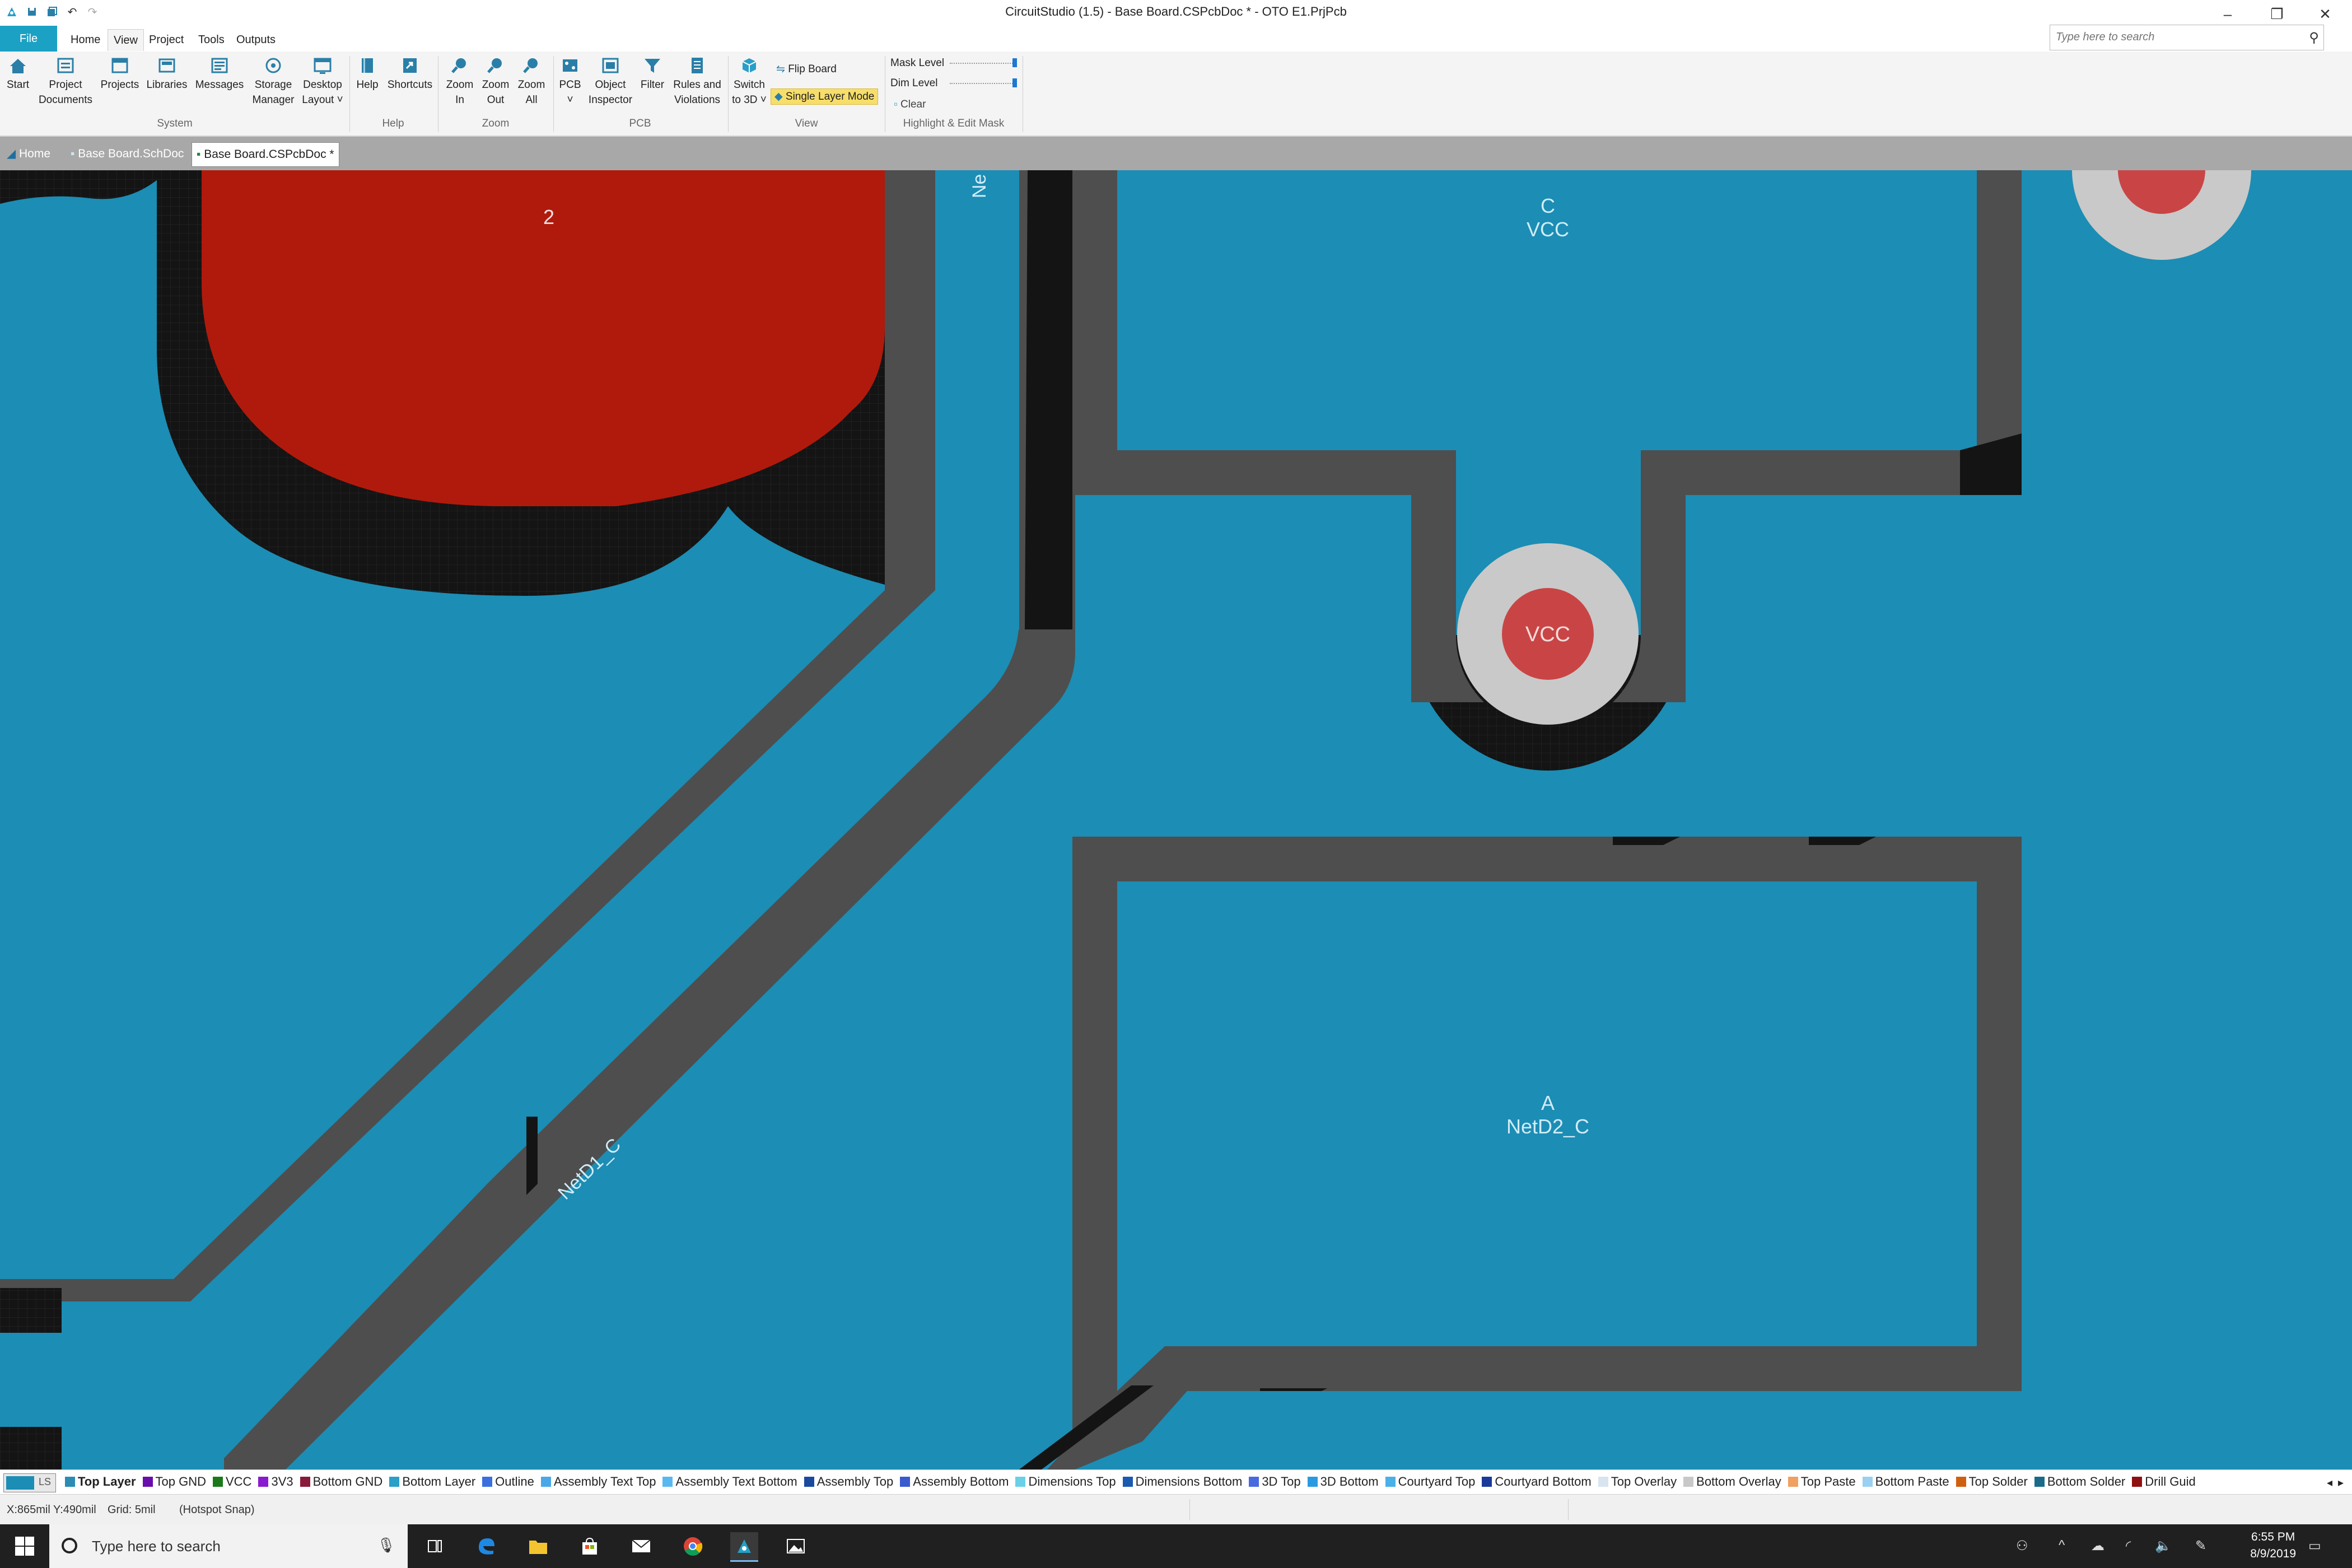 This screenshot has width=2352, height=1568. What do you see at coordinates (166, 40) in the screenshot?
I see `tab-project: Project` at bounding box center [166, 40].